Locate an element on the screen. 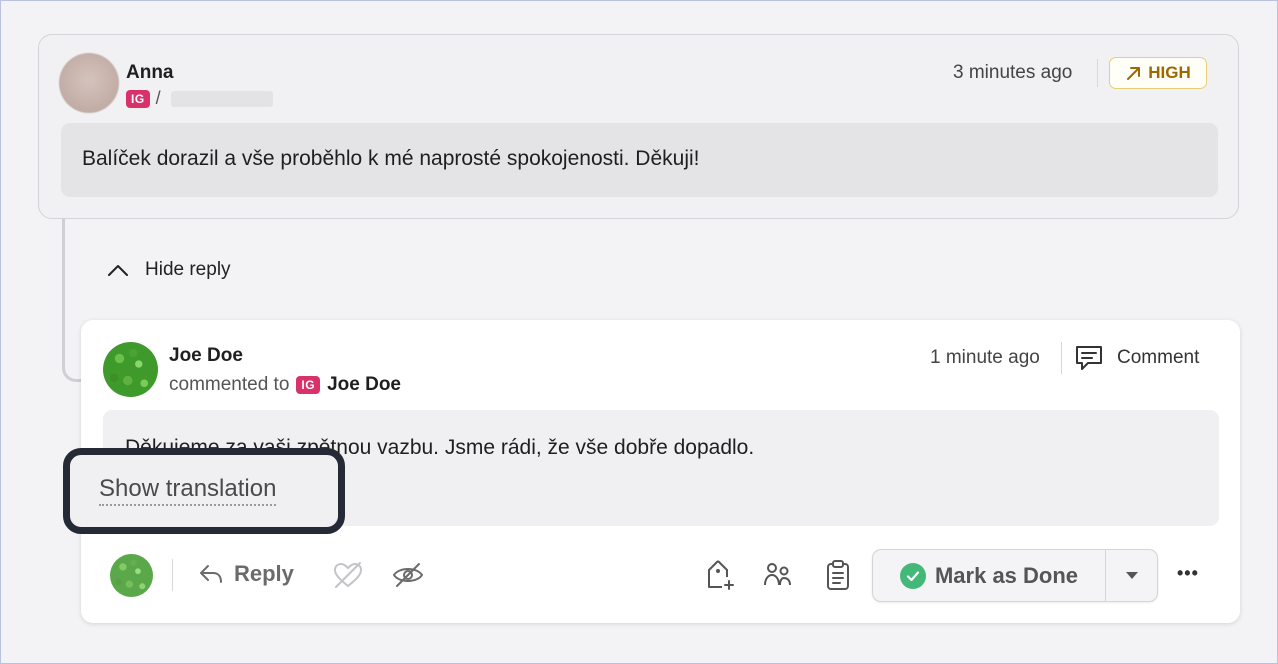  comment-type-label: Comment is located at coordinates (1158, 357).